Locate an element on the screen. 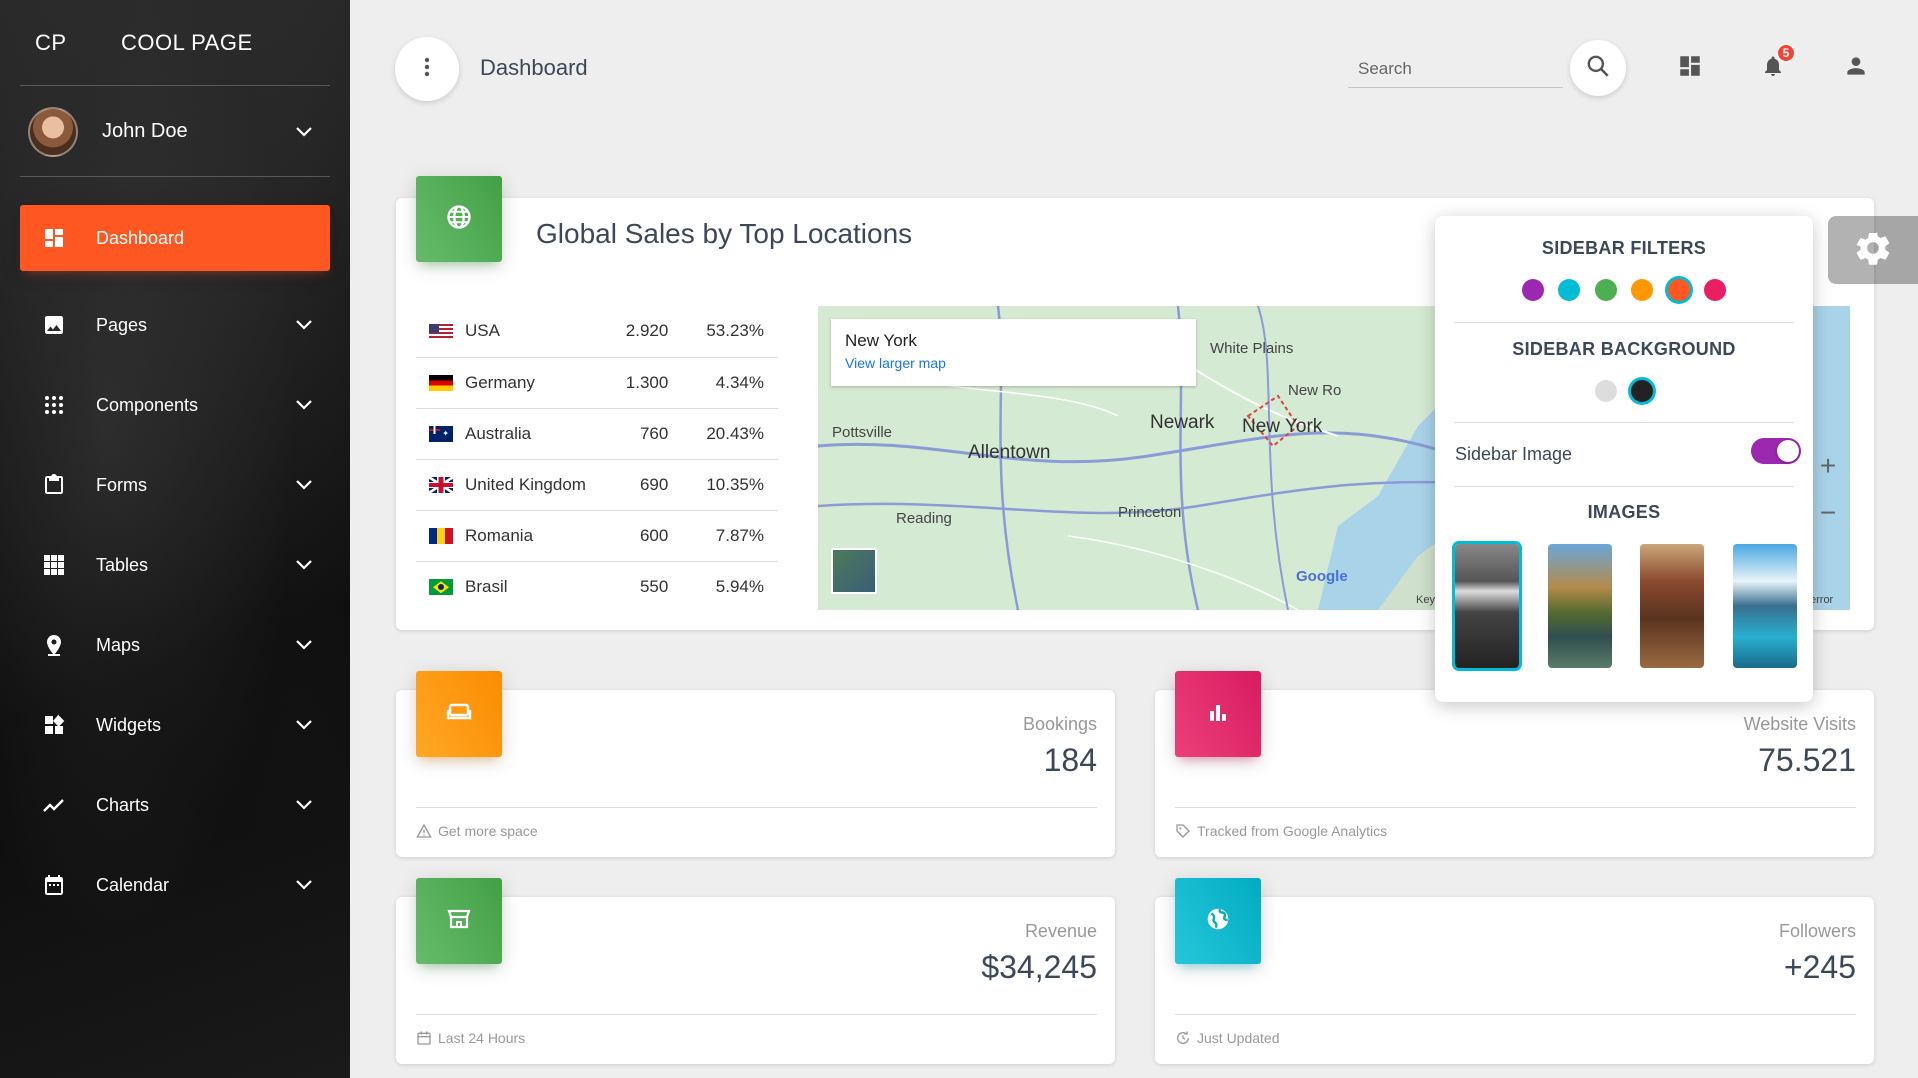  update-icon is located at coordinates (1183, 1038).